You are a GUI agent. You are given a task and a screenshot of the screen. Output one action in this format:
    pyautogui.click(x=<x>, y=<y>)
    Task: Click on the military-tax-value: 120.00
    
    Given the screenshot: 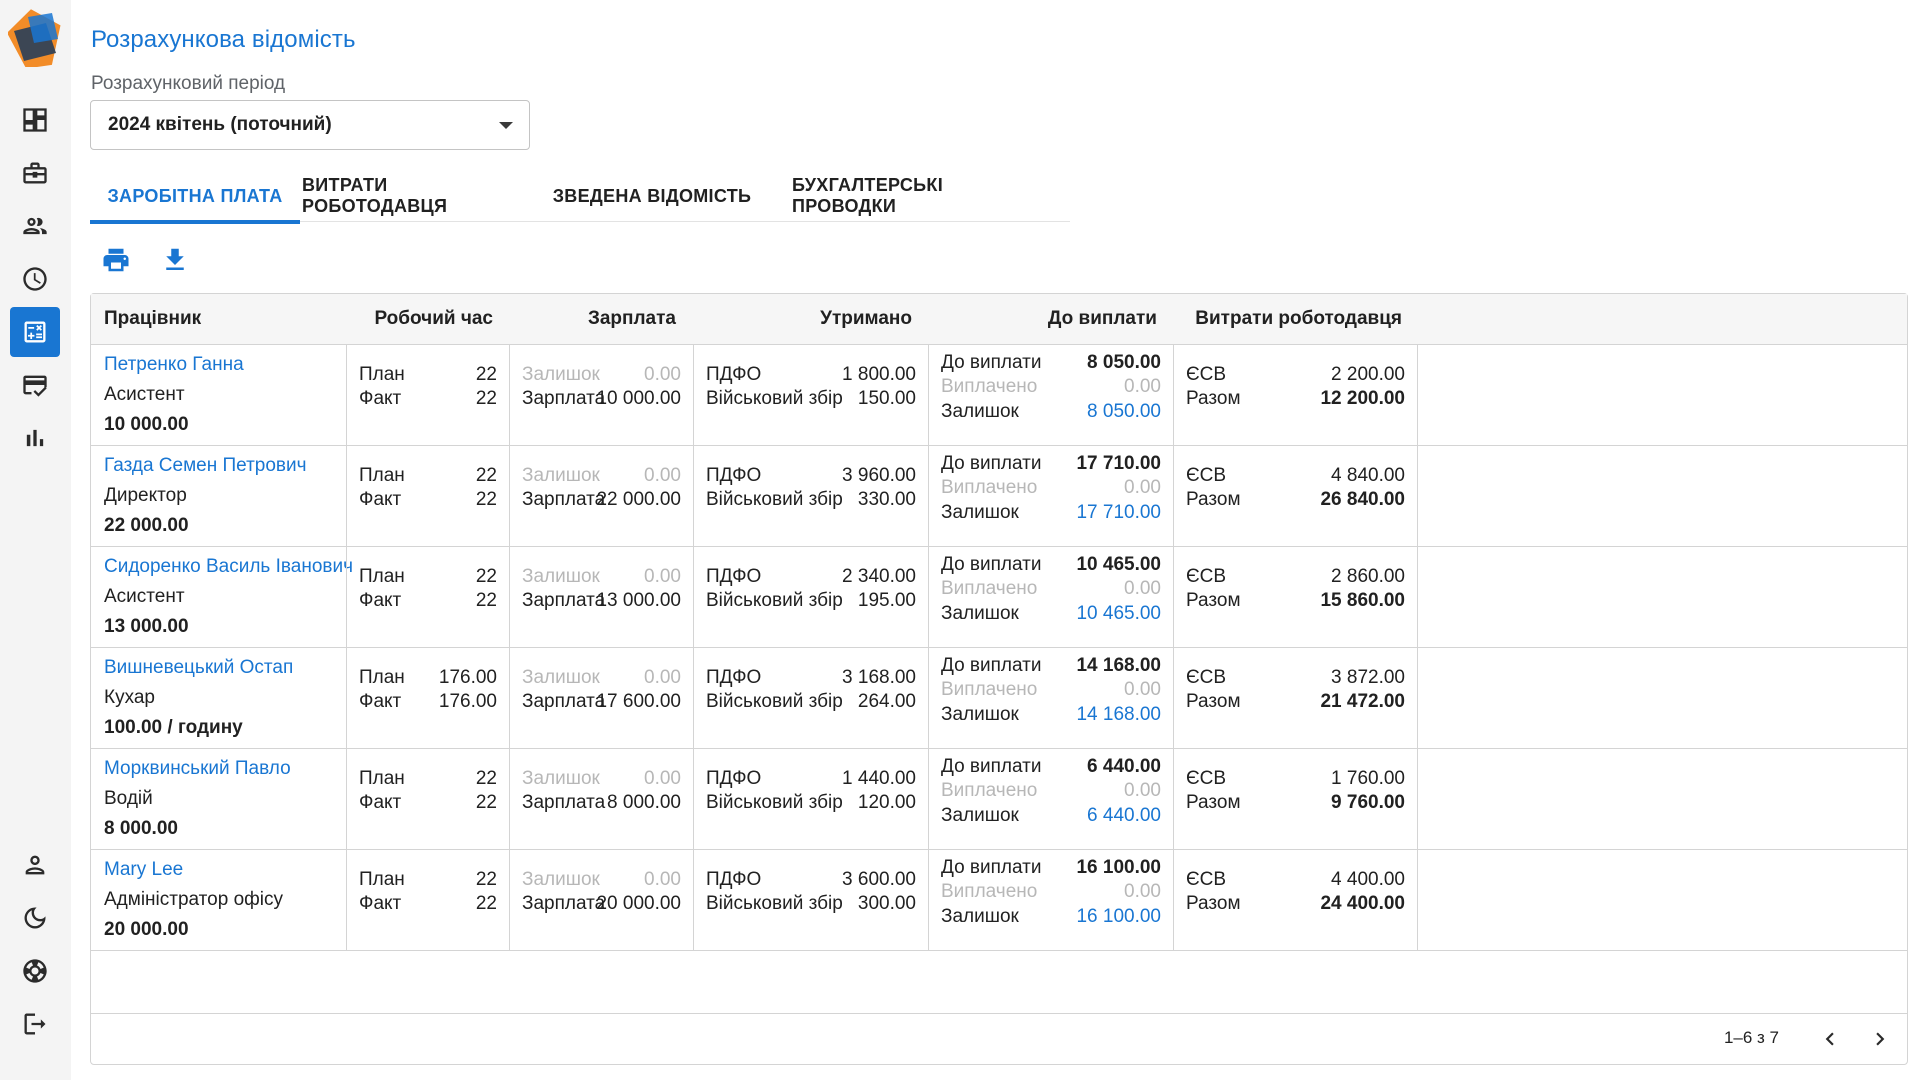 What is the action you would take?
    pyautogui.click(x=886, y=802)
    